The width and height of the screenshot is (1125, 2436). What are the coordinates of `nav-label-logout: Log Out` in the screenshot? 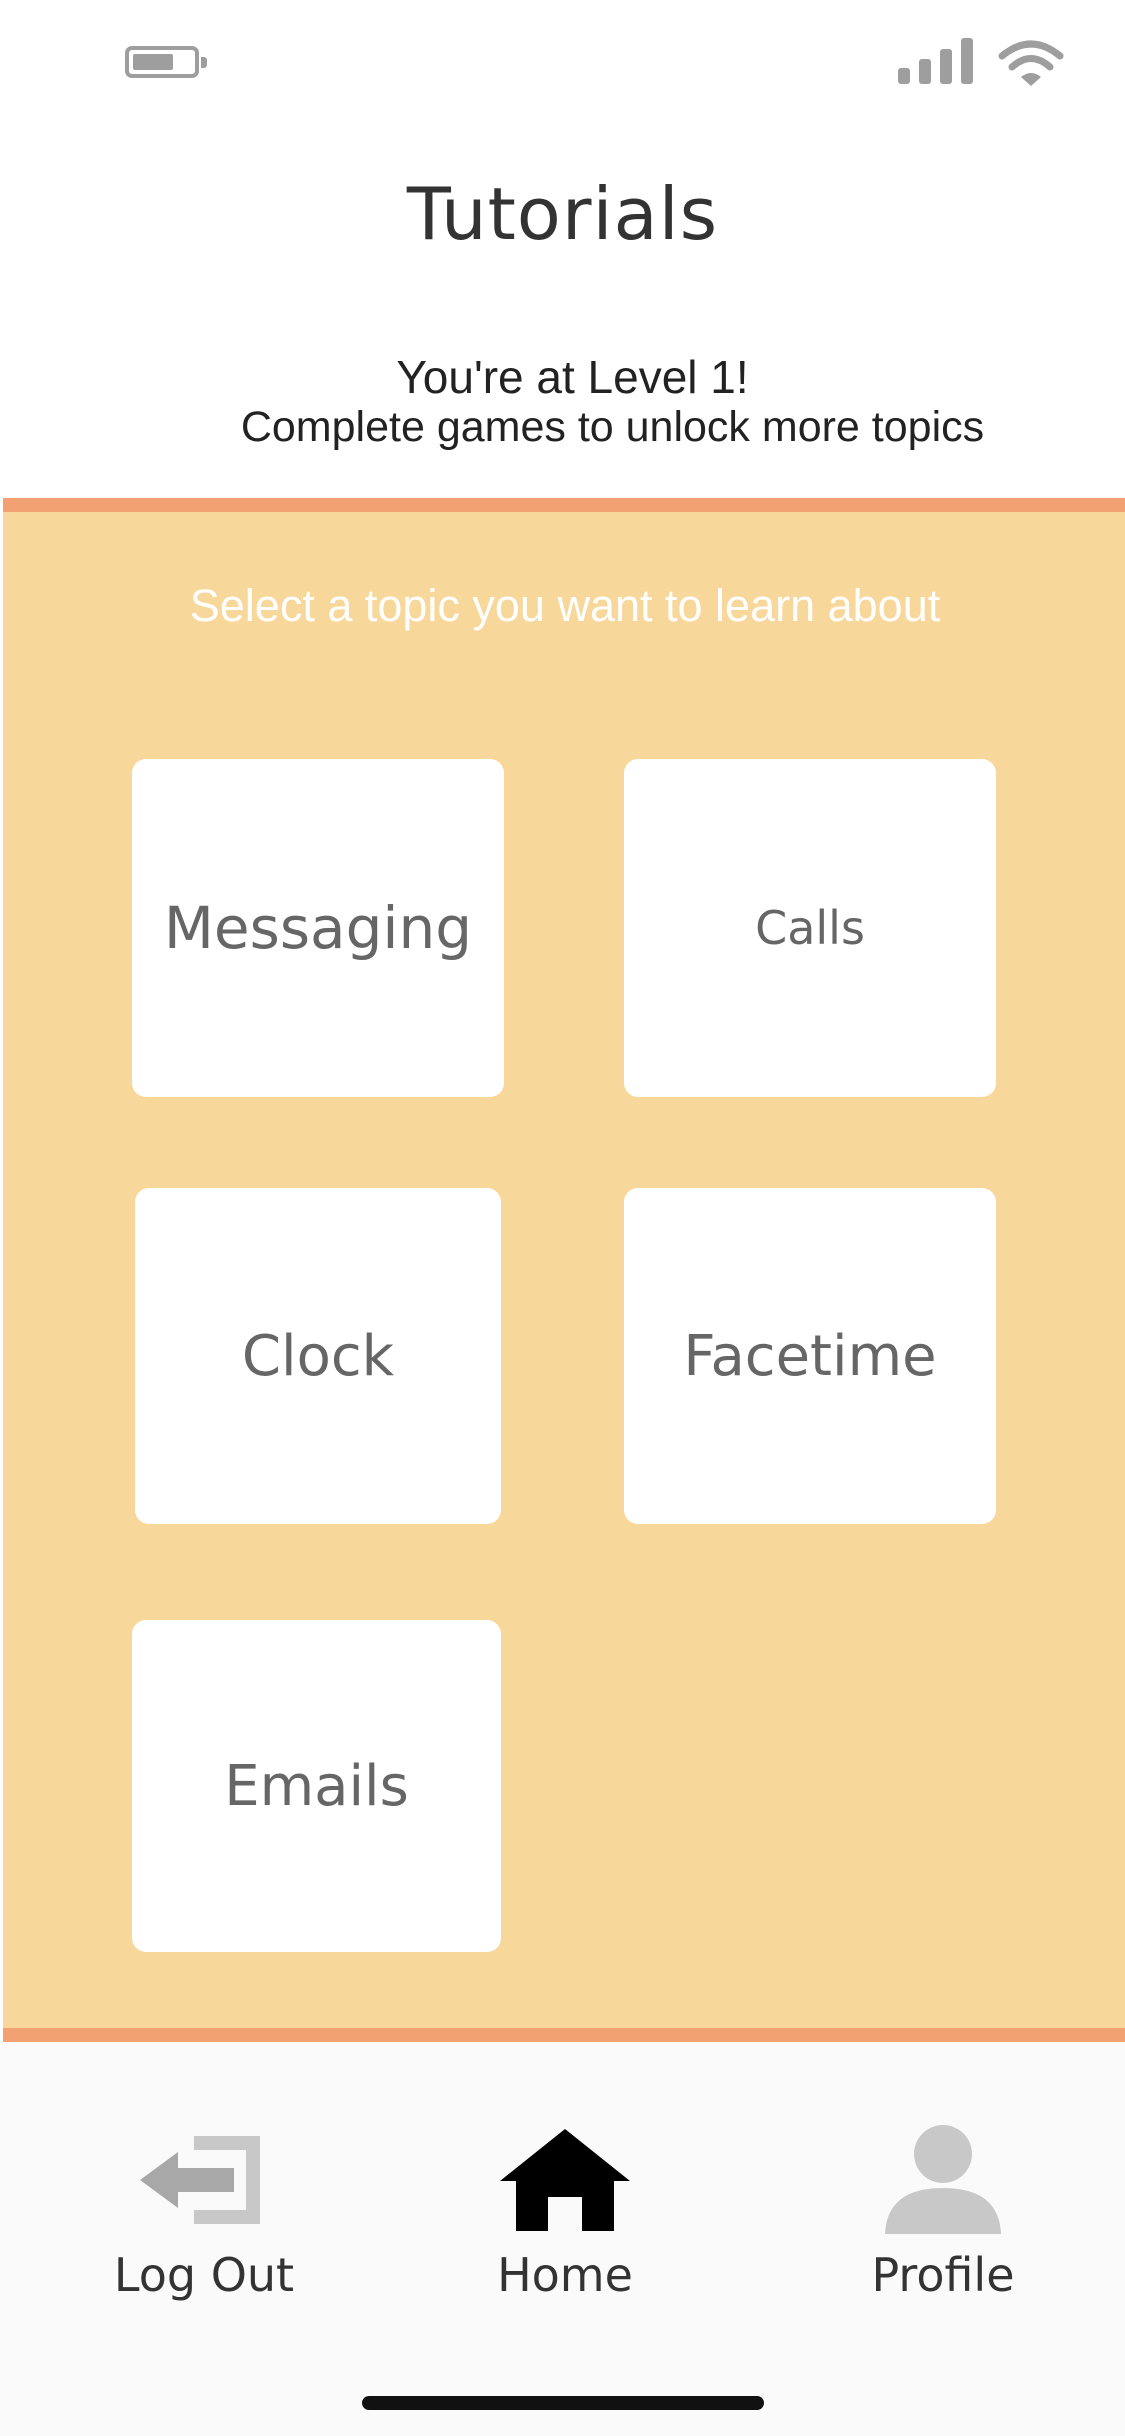 It's located at (204, 2275).